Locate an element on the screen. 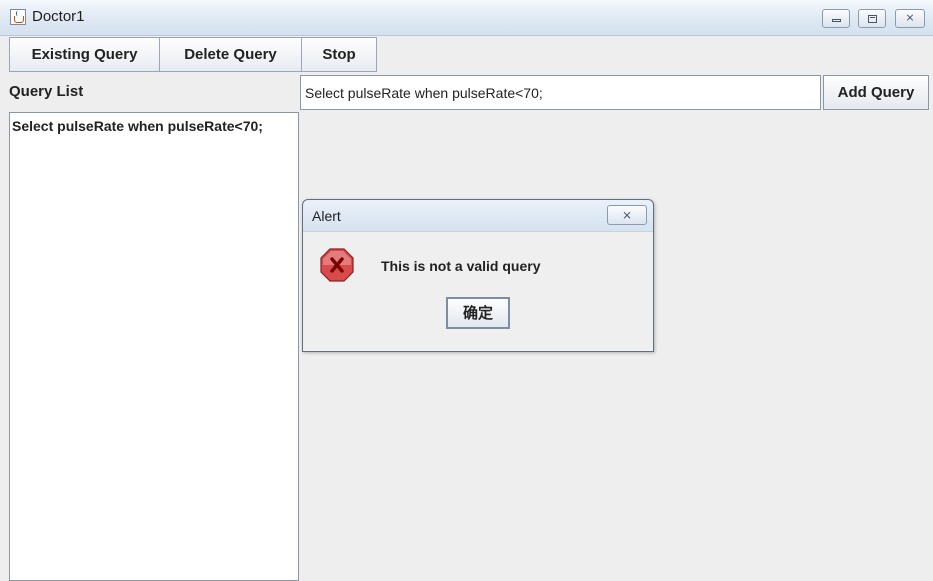 The image size is (933, 581). query-list-label: Query List is located at coordinates (46, 91).